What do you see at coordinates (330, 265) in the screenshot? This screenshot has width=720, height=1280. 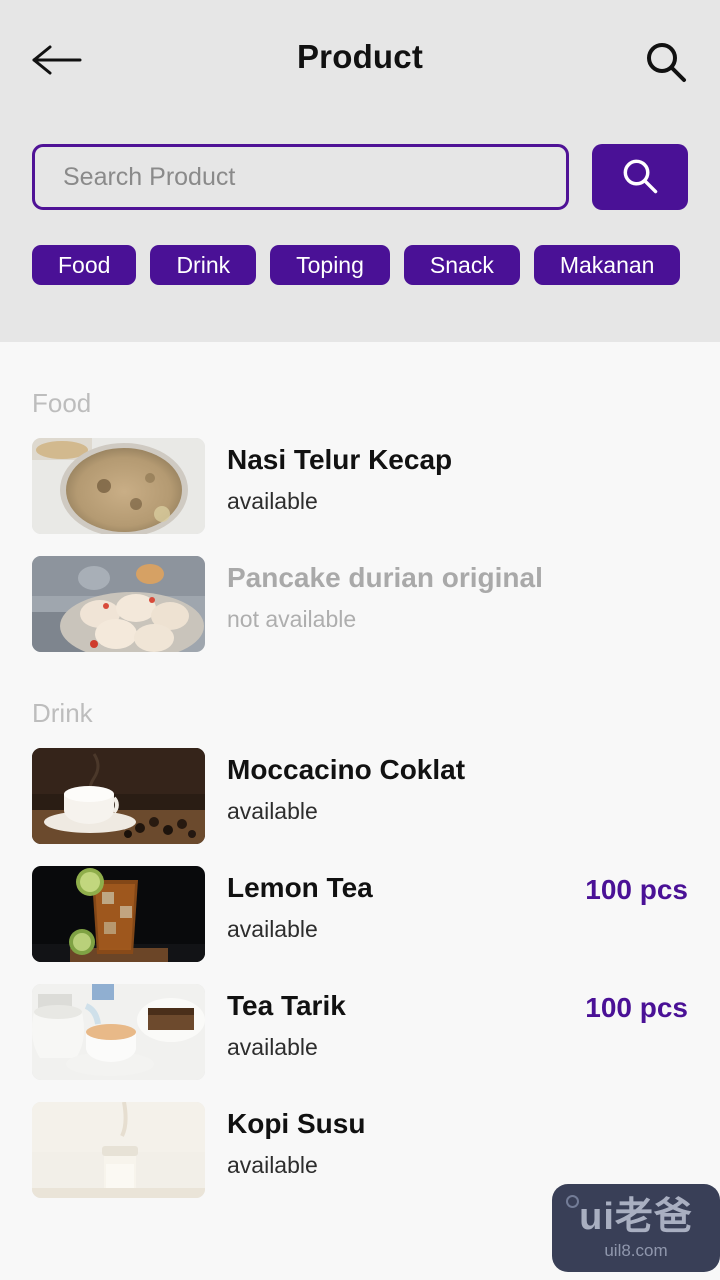 I see `category-chip-toping: Toping` at bounding box center [330, 265].